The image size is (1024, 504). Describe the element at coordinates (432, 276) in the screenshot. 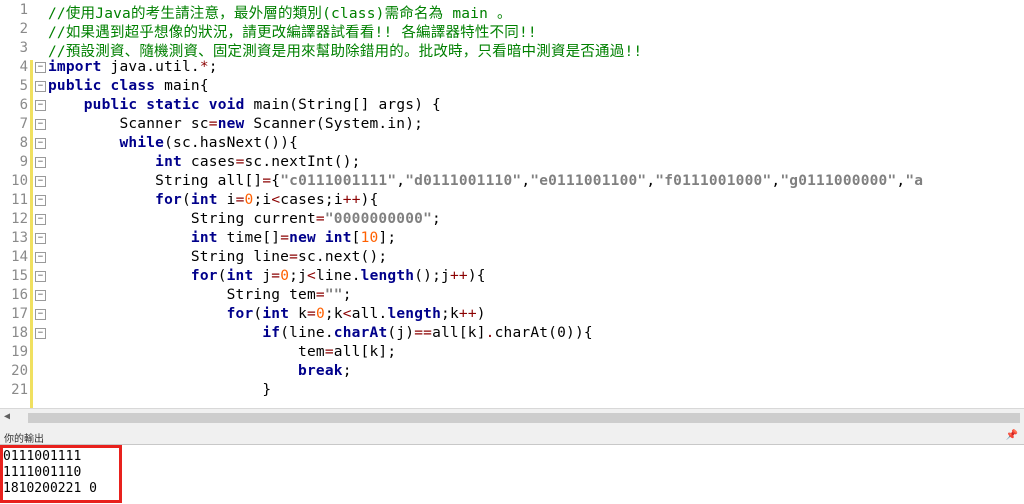

I see `code-token: ();j` at that location.